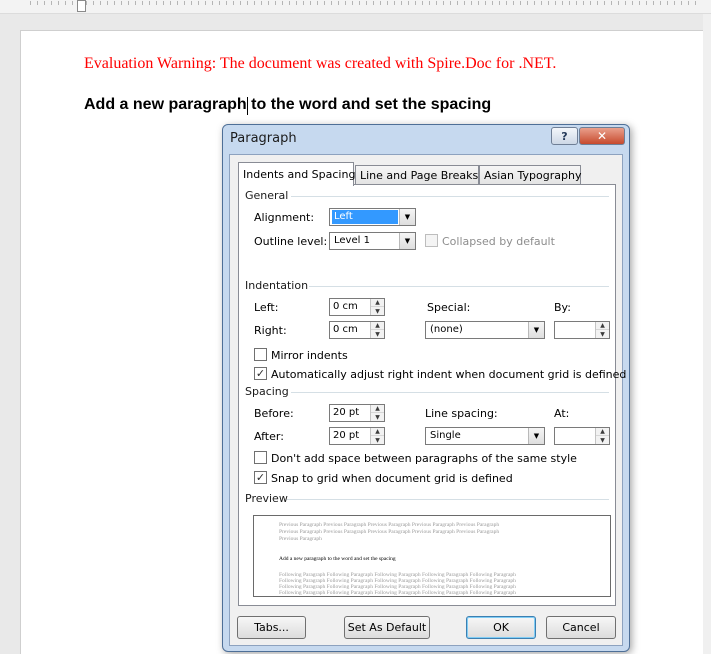 This screenshot has width=711, height=654. What do you see at coordinates (260, 373) in the screenshot?
I see `auto-adjust-checkbox: ✓` at bounding box center [260, 373].